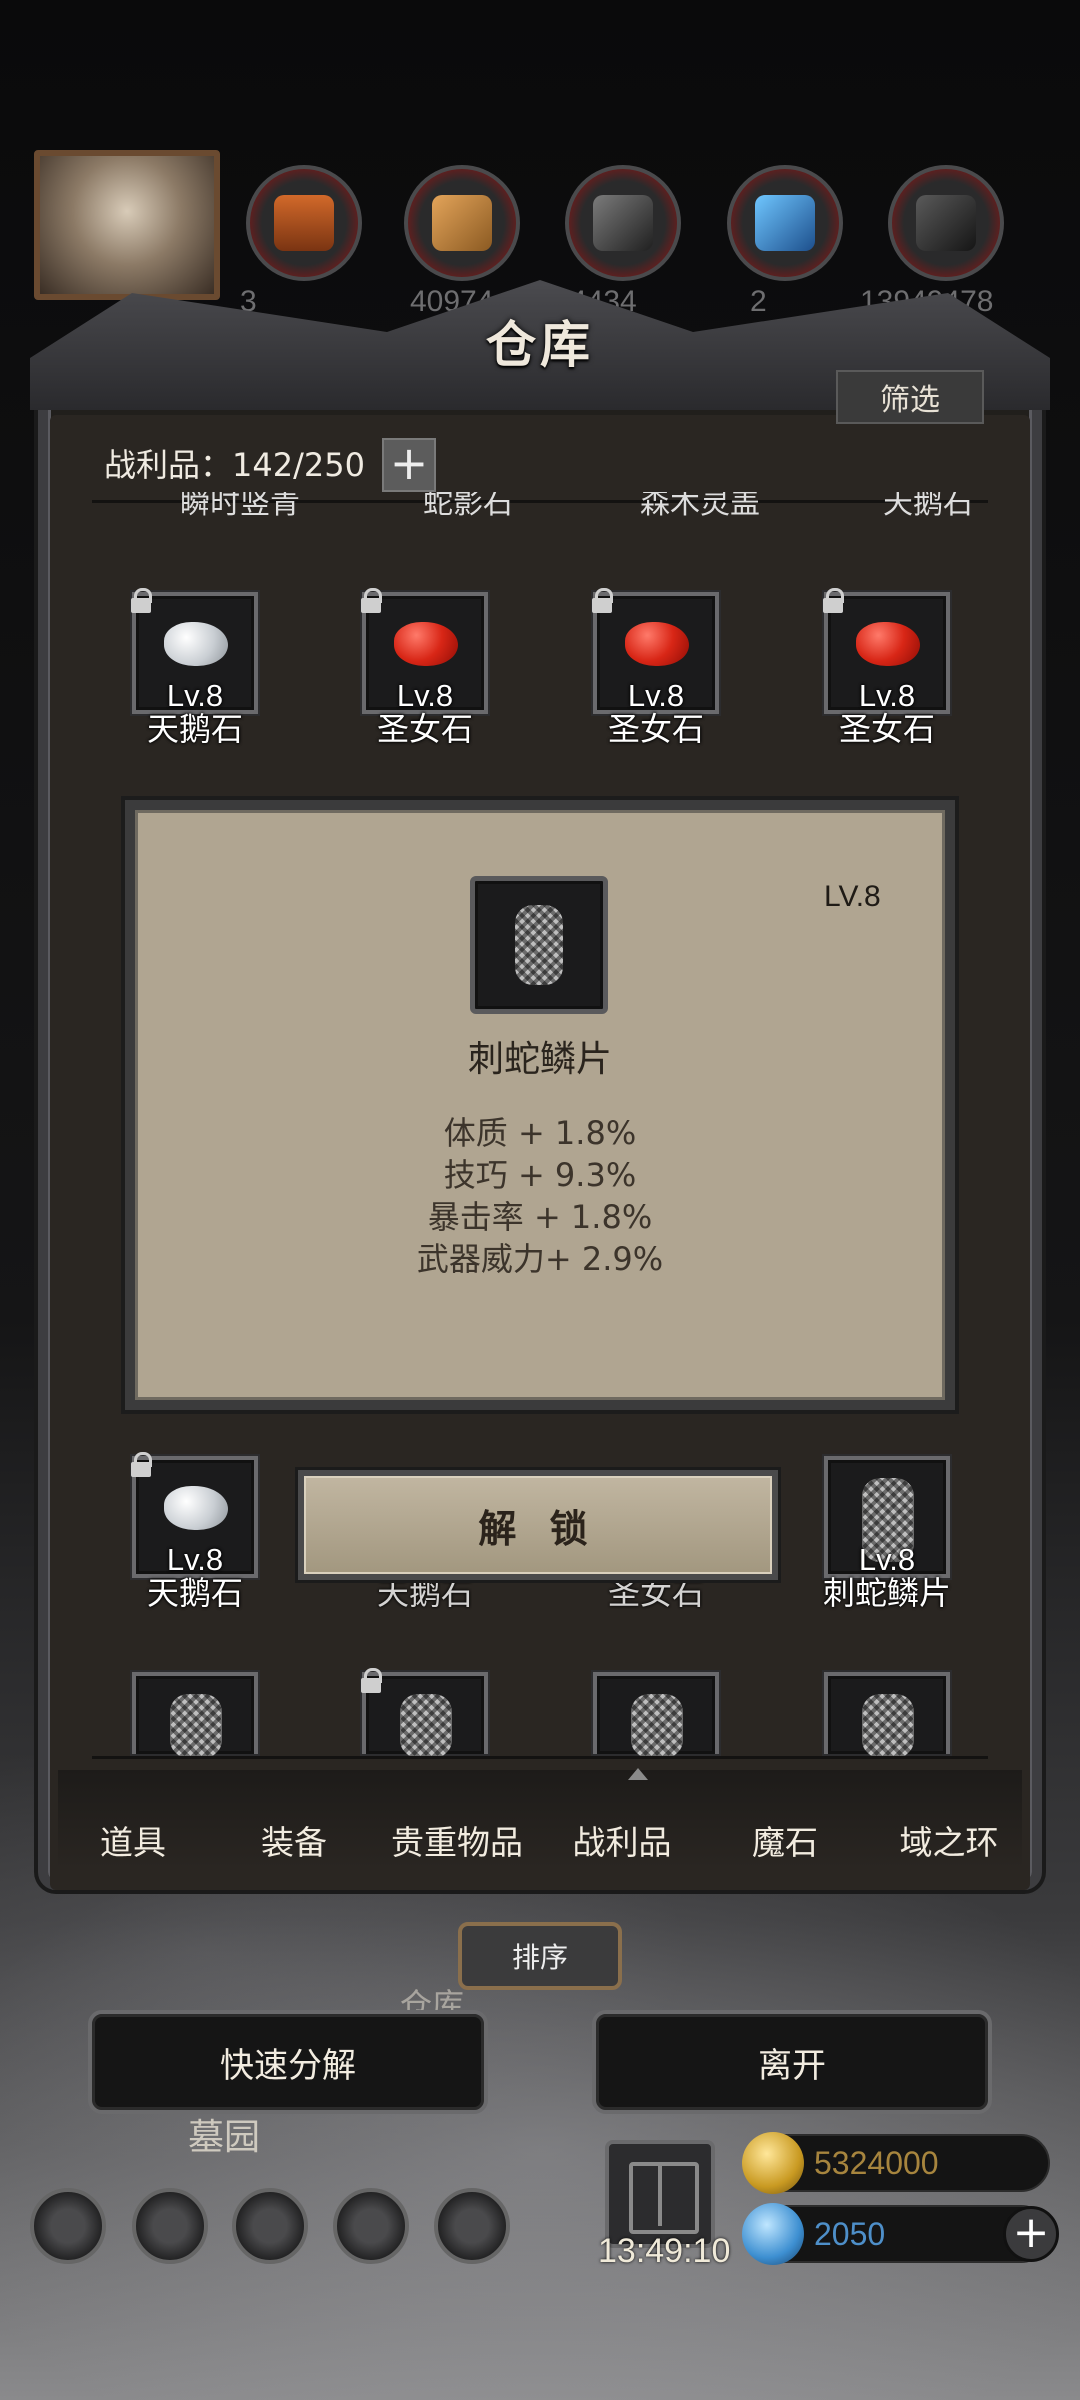 This screenshot has width=1080, height=2400. What do you see at coordinates (910, 397) in the screenshot?
I see `filter-button: 筛选` at bounding box center [910, 397].